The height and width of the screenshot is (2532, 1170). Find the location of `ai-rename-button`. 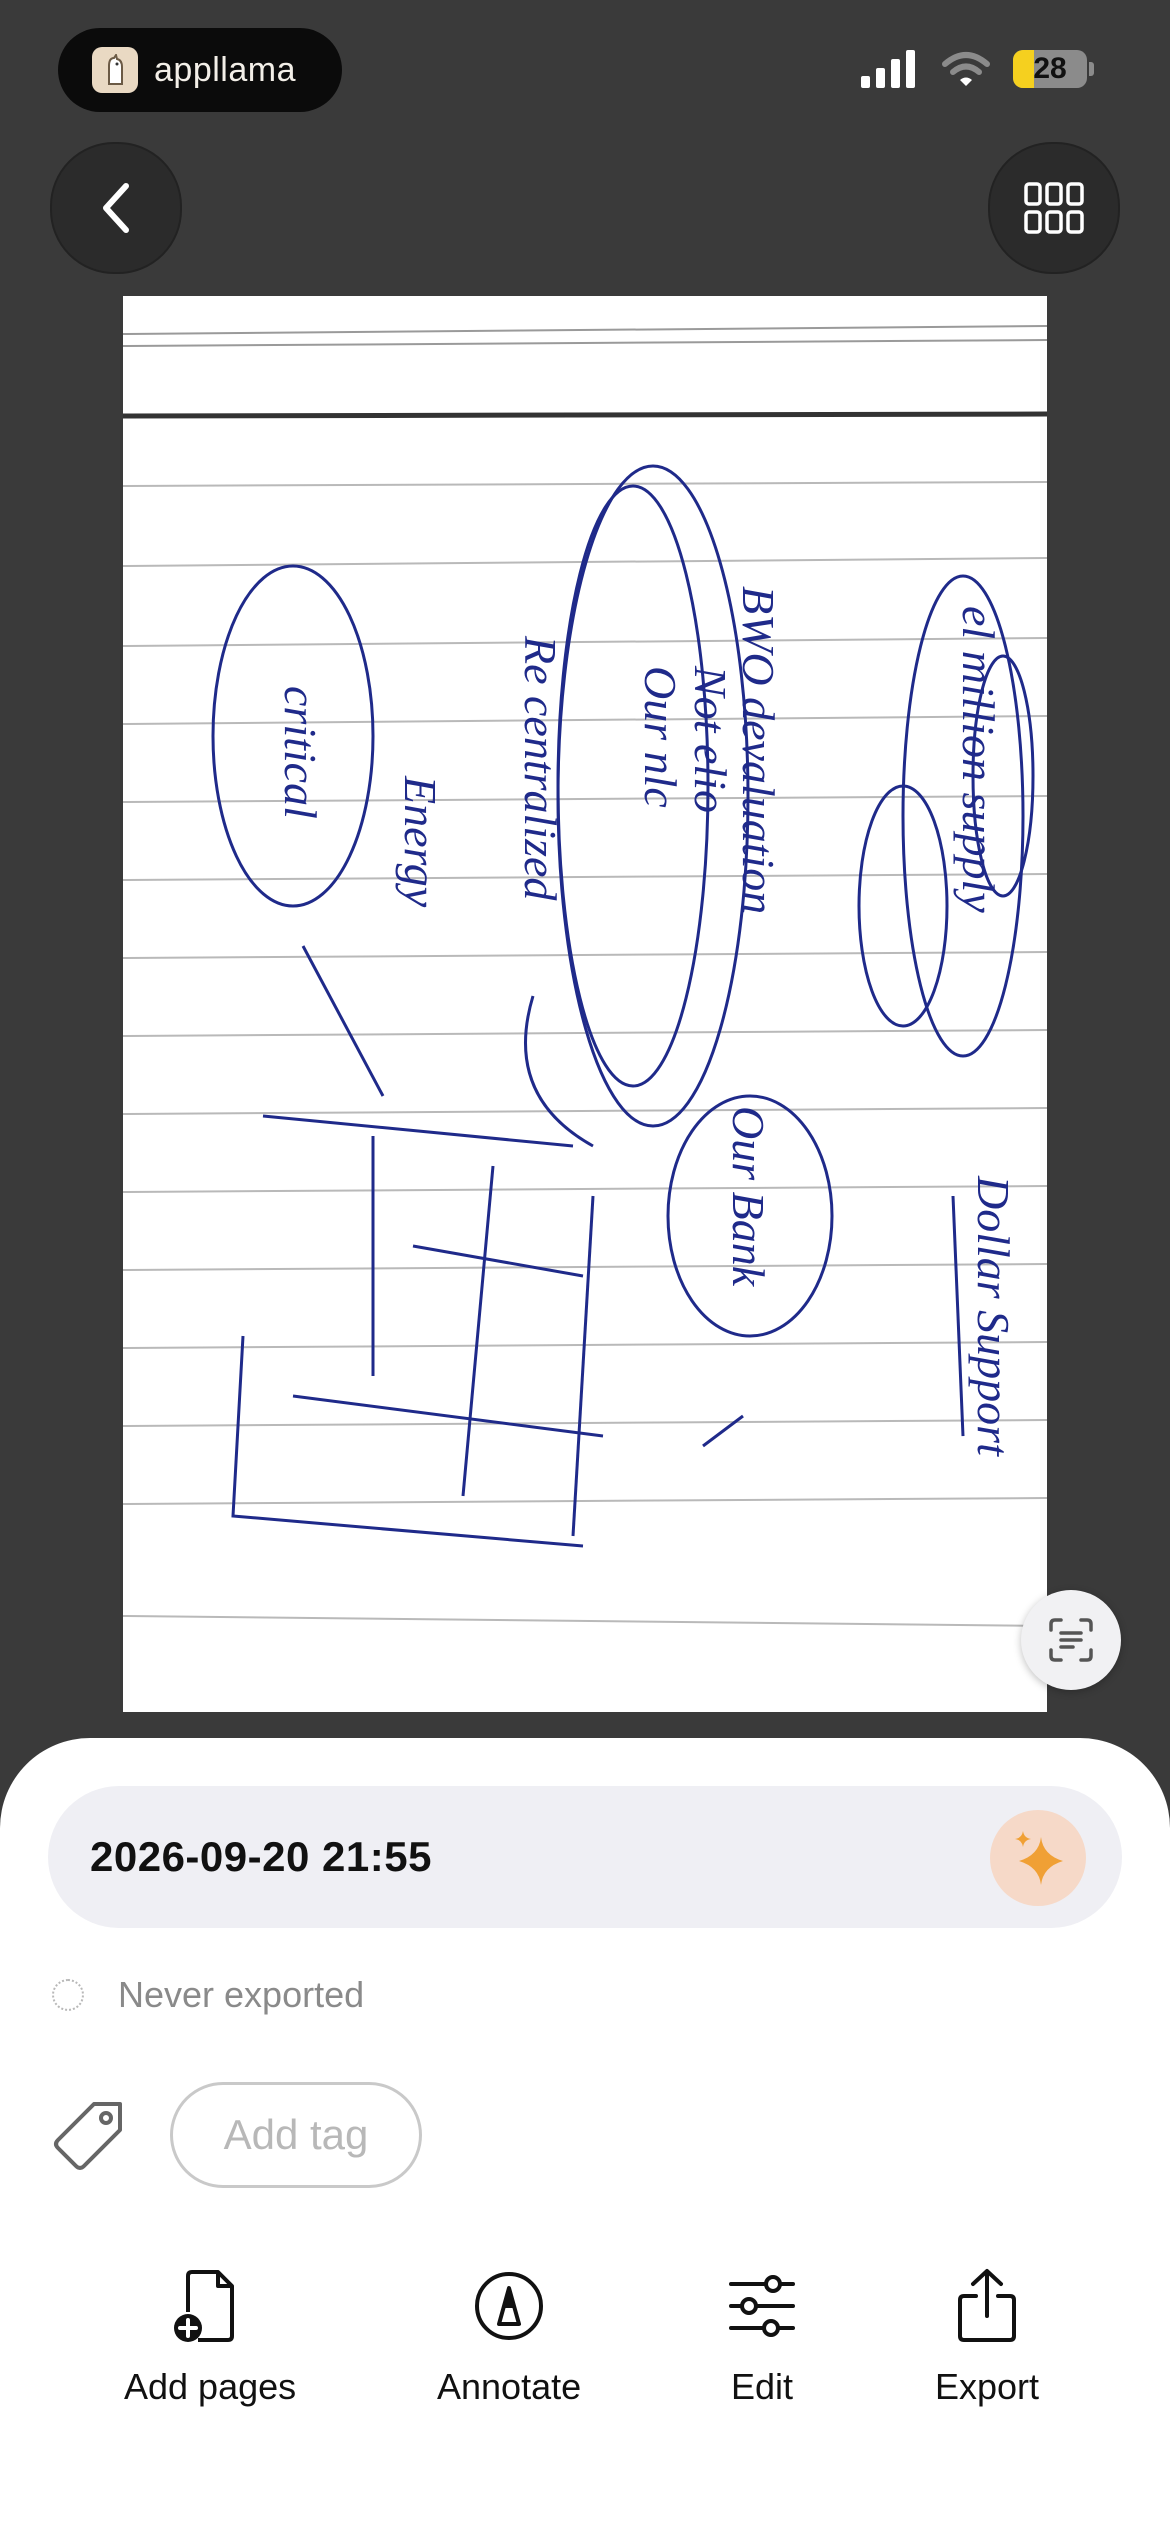

ai-rename-button is located at coordinates (1038, 1858).